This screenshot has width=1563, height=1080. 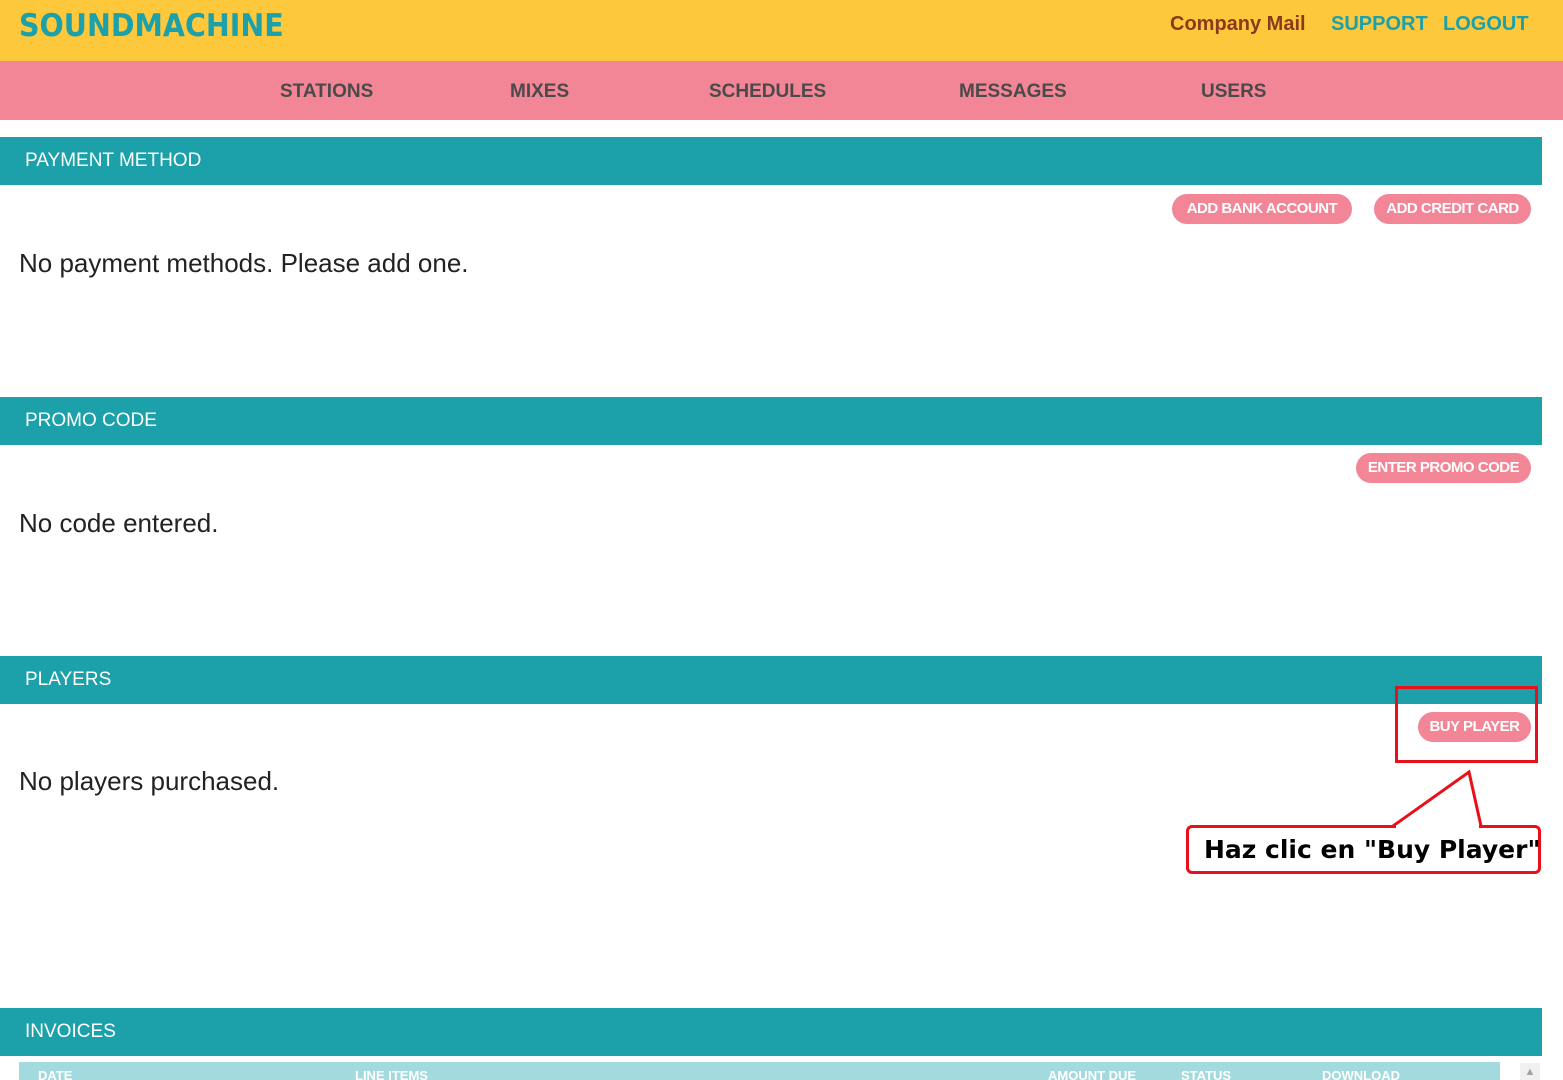 I want to click on enter-promo-code-button: ENTER PROMO CODE, so click(x=1443, y=468).